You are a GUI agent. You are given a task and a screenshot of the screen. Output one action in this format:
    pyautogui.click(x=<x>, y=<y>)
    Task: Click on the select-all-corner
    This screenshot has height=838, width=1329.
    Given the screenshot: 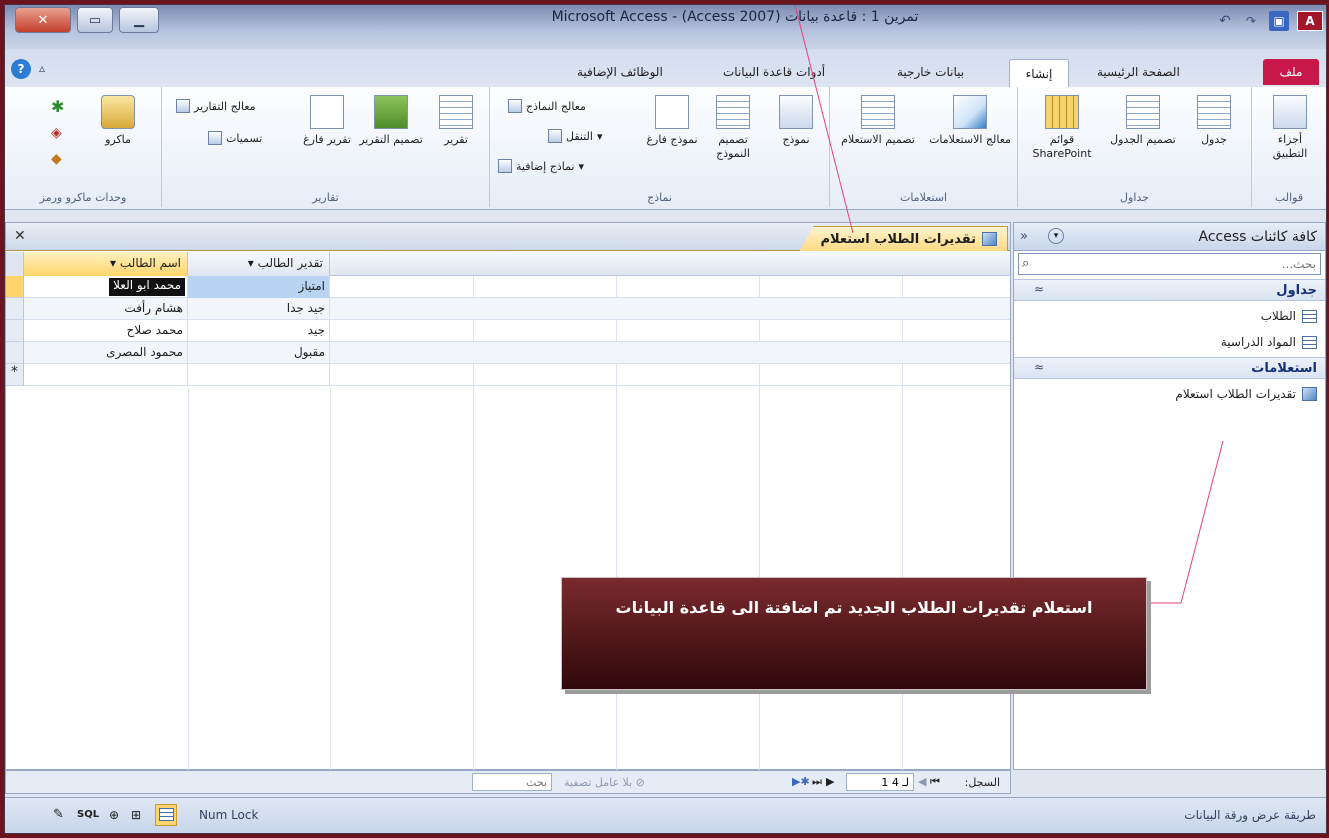 What is the action you would take?
    pyautogui.click(x=15, y=264)
    